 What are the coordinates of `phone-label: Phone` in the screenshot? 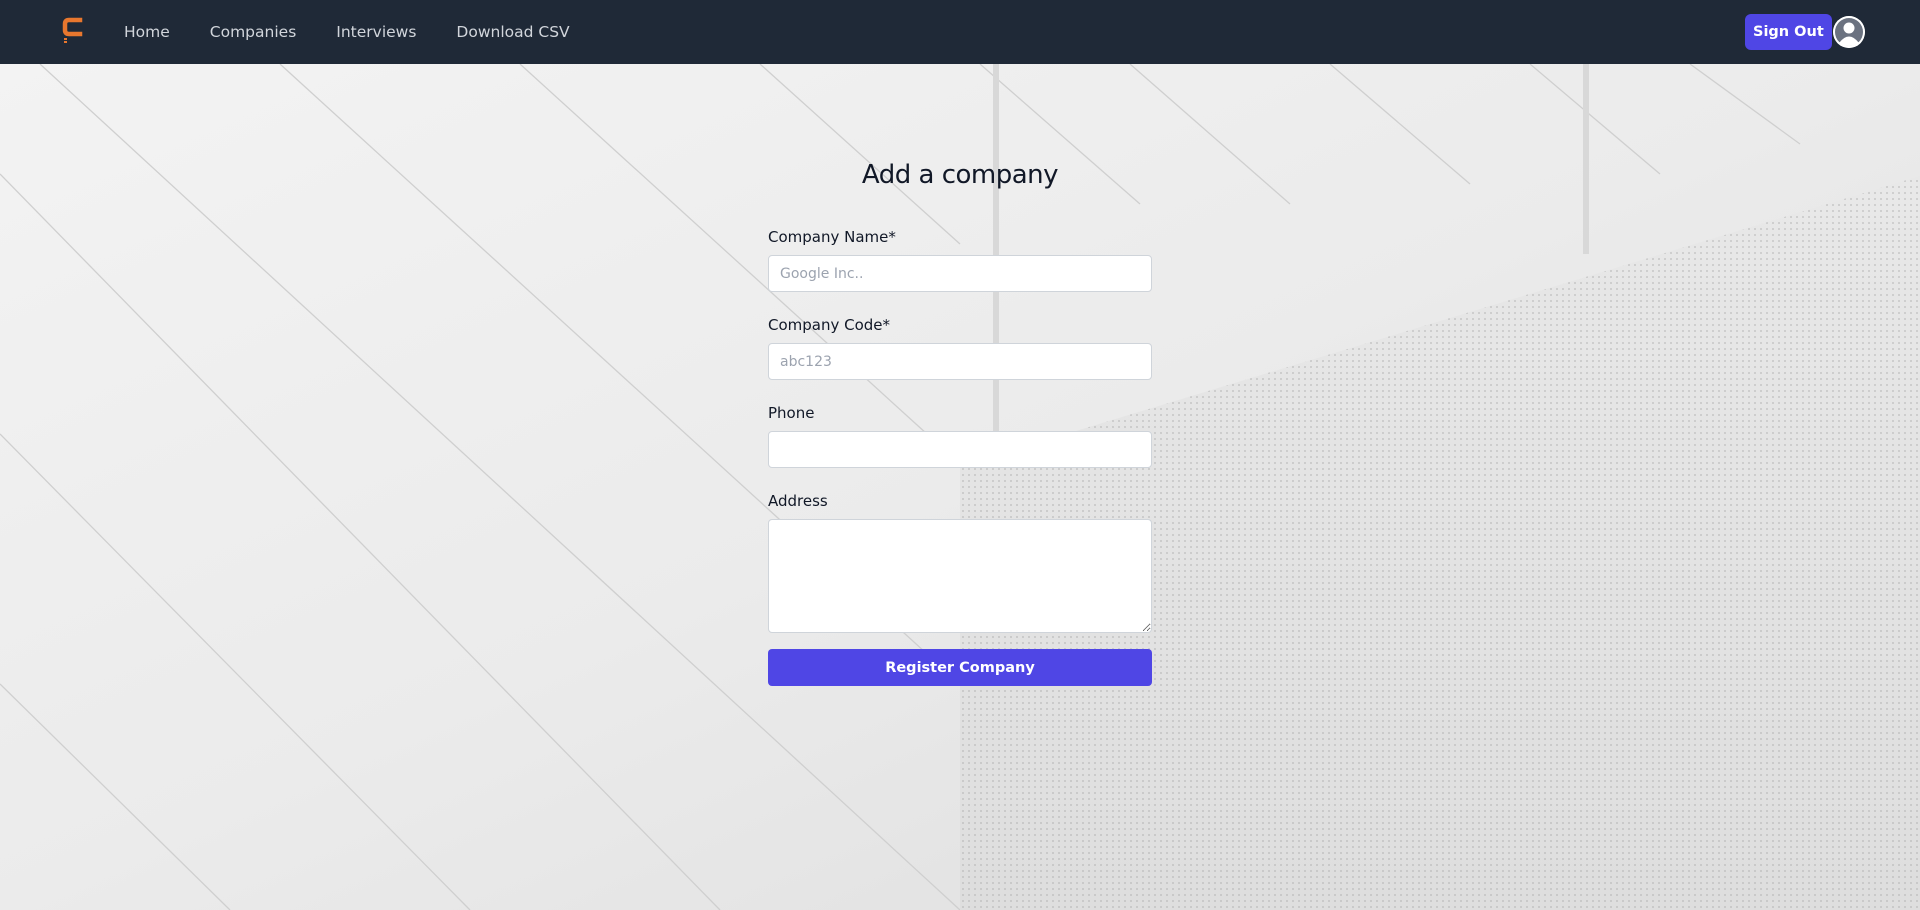 It's located at (791, 413).